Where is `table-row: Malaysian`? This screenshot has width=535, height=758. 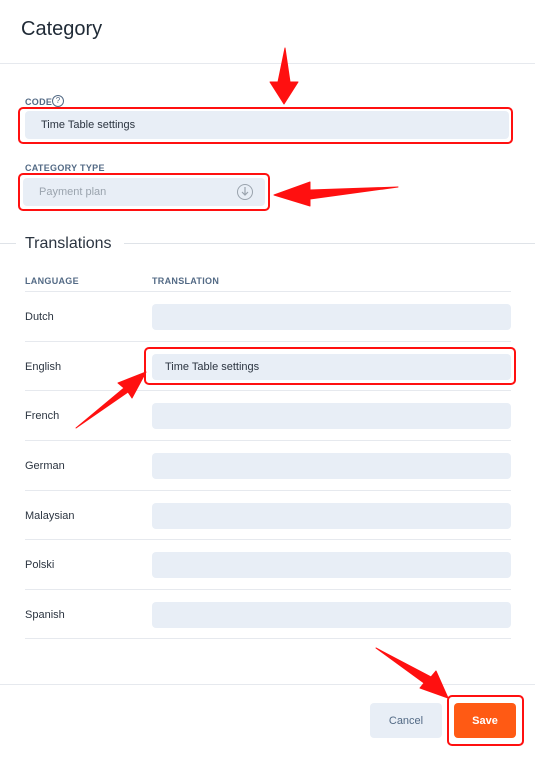
table-row: Malaysian is located at coordinates (268, 515).